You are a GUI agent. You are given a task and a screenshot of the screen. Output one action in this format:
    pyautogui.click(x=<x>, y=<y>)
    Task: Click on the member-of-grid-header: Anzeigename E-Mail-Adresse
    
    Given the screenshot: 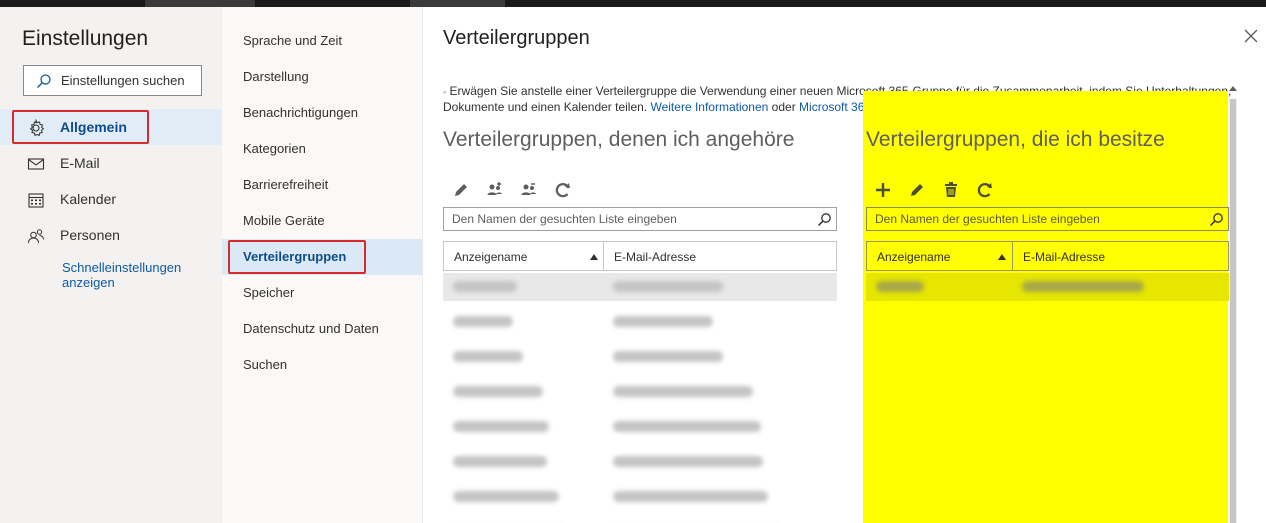 What is the action you would take?
    pyautogui.click(x=640, y=256)
    